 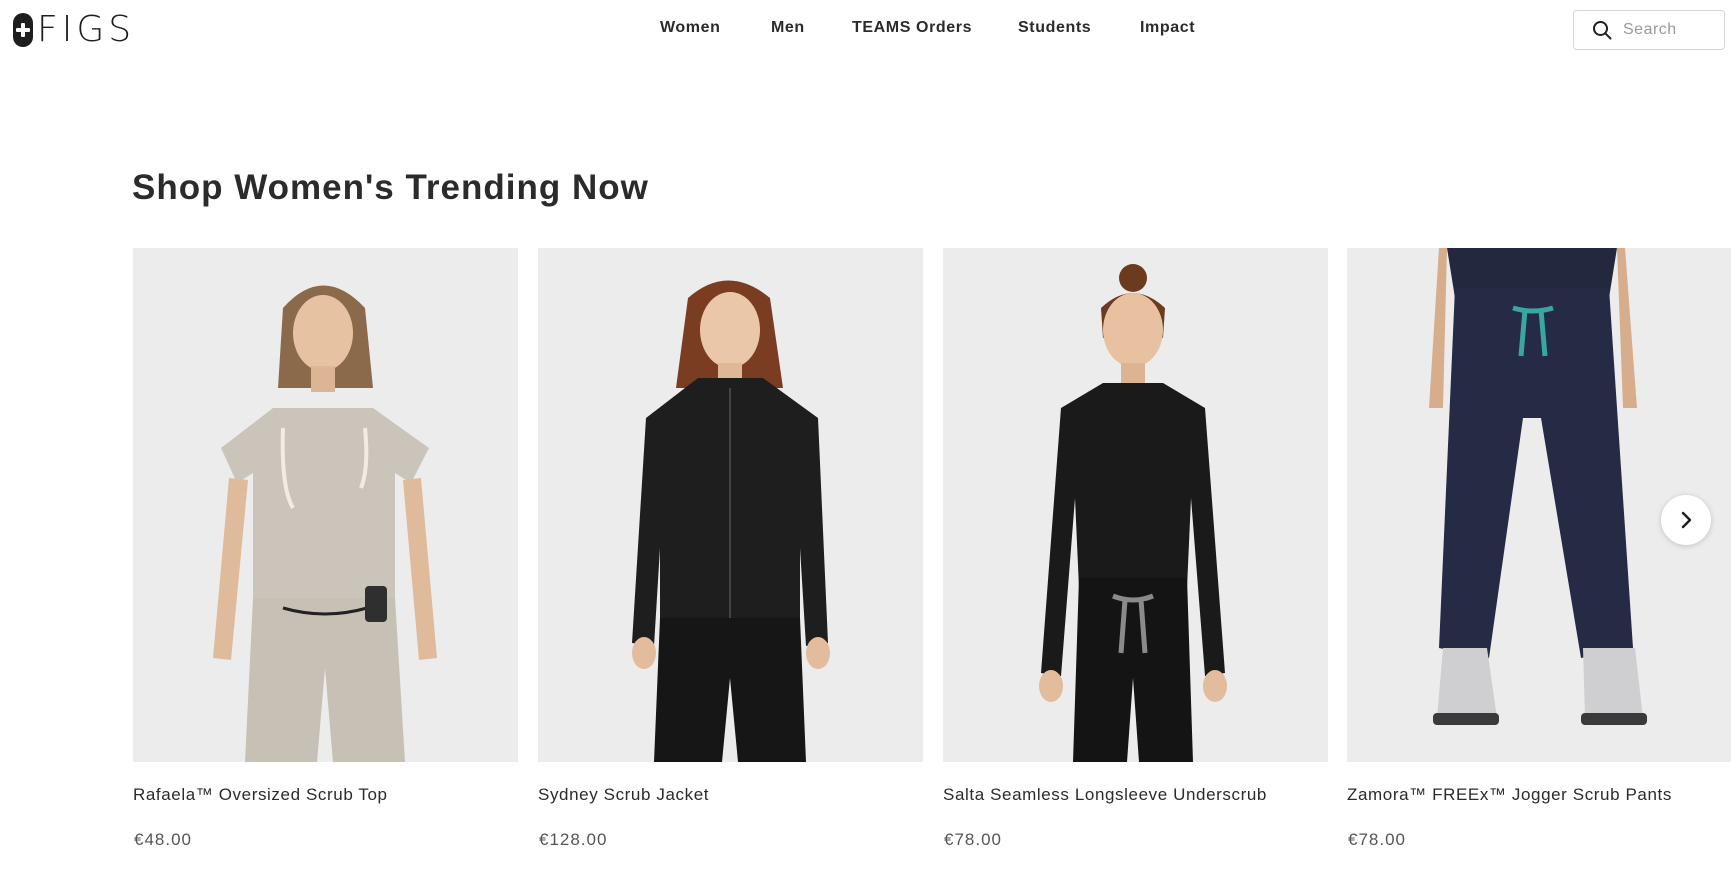 I want to click on product-price: €48.00, so click(x=163, y=839).